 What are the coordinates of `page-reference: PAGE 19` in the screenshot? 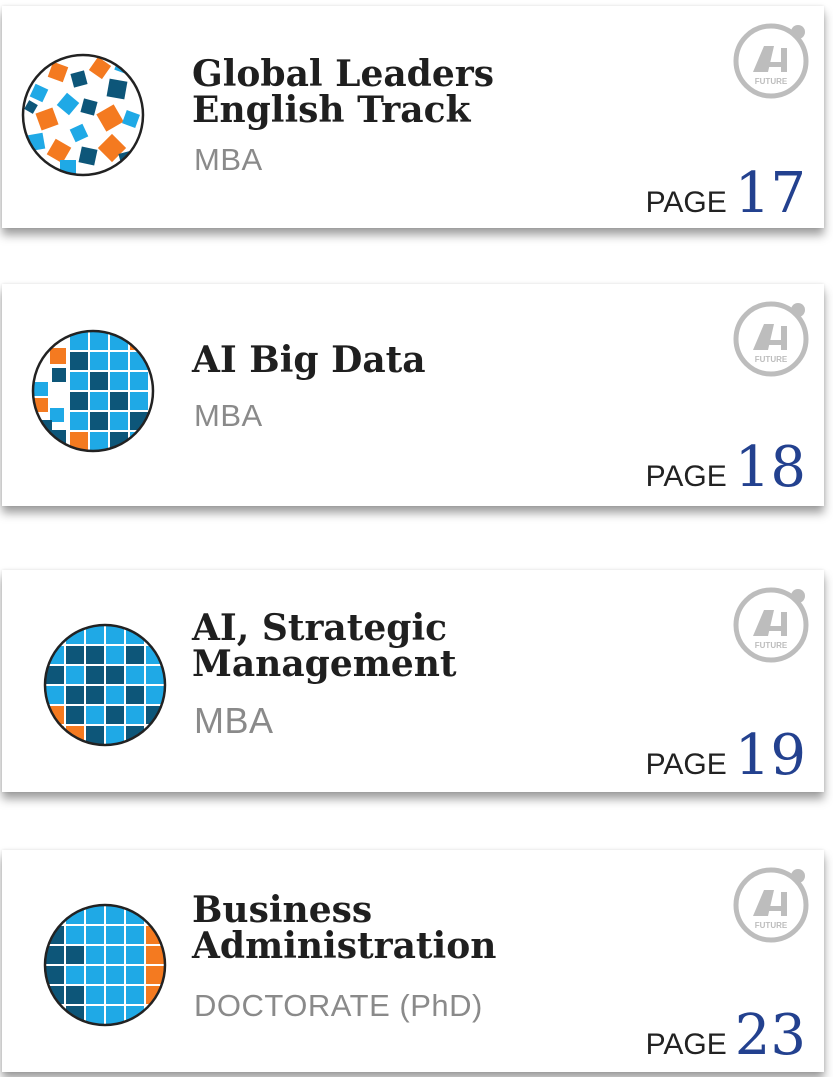 It's located at (726, 755).